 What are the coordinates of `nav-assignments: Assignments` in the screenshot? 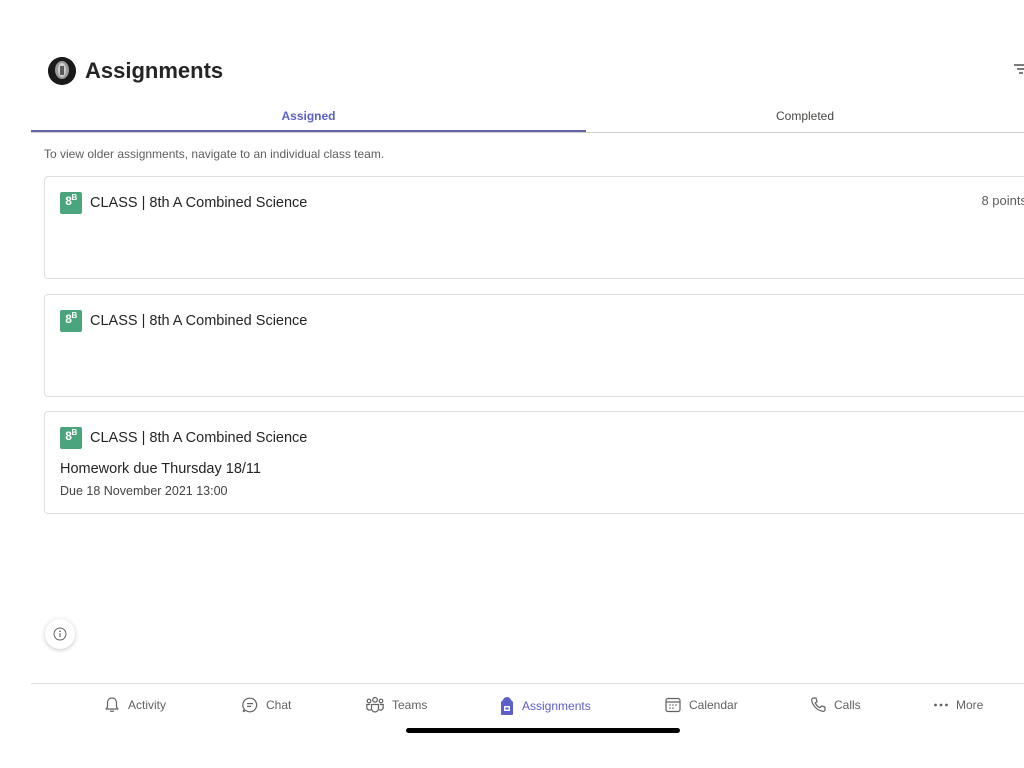 It's located at (545, 706).